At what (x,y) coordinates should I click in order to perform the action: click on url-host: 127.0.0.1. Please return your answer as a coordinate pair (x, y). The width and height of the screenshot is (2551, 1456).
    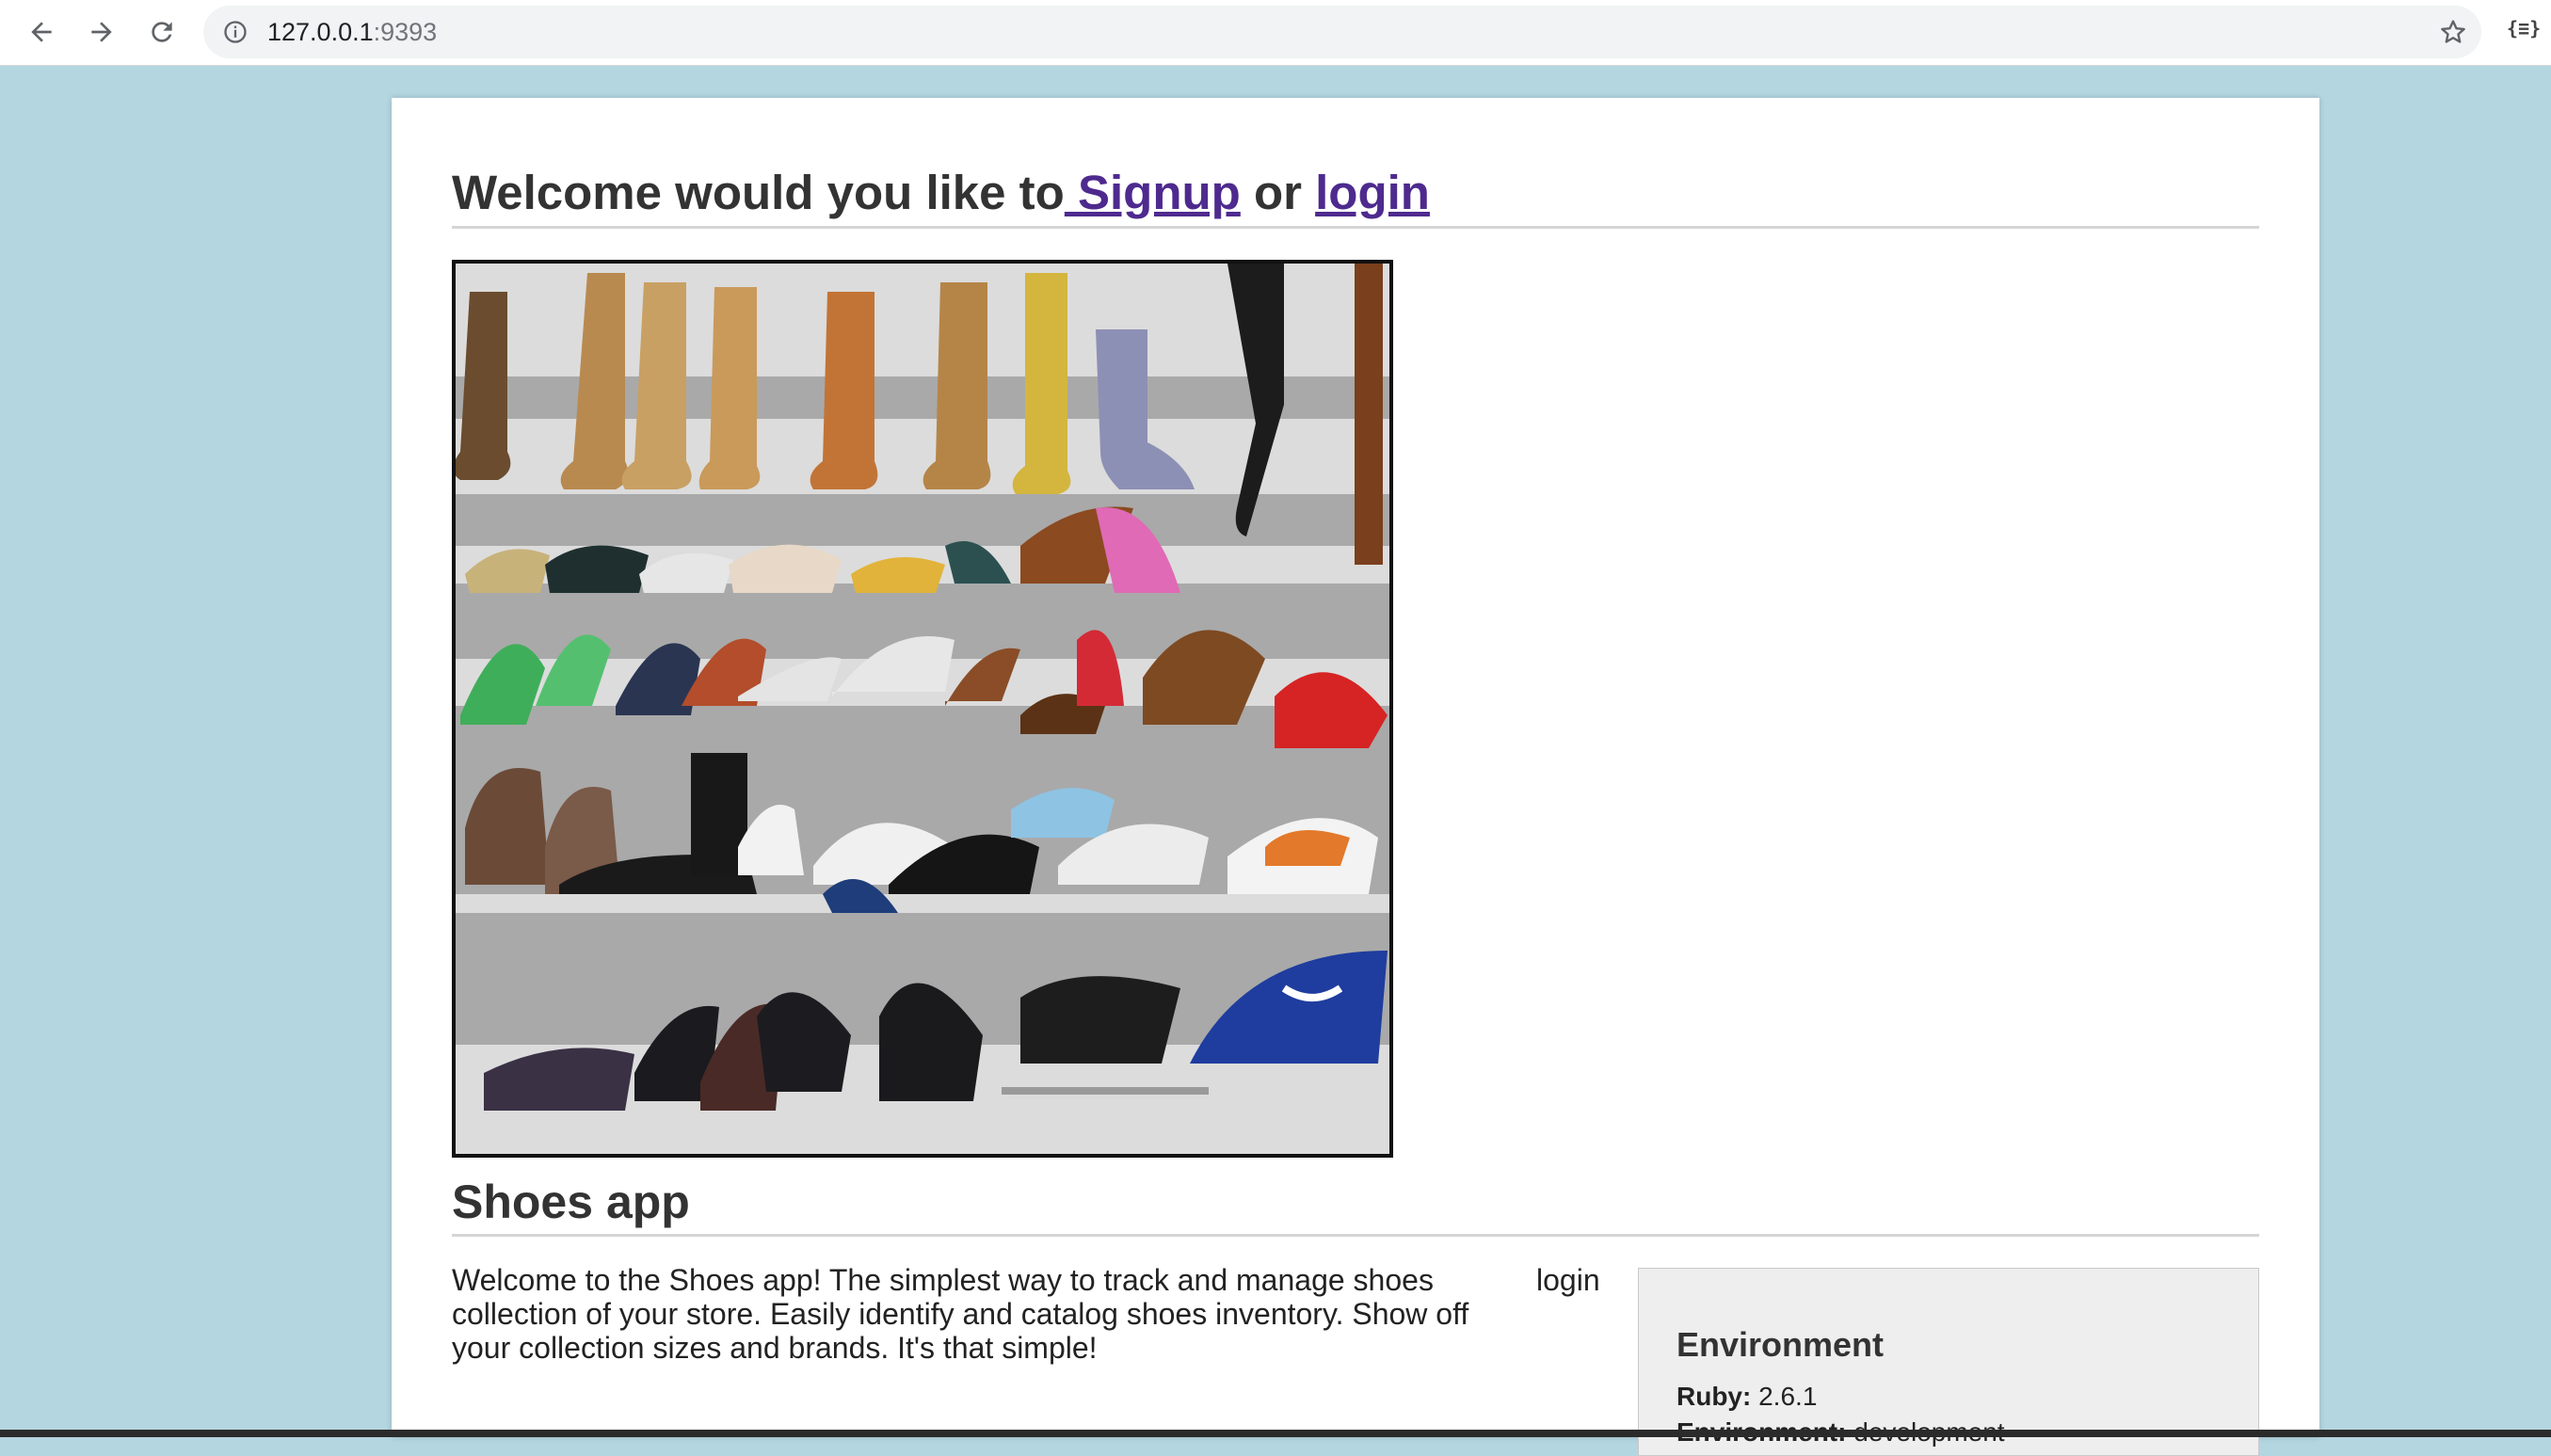
    Looking at the image, I should click on (320, 32).